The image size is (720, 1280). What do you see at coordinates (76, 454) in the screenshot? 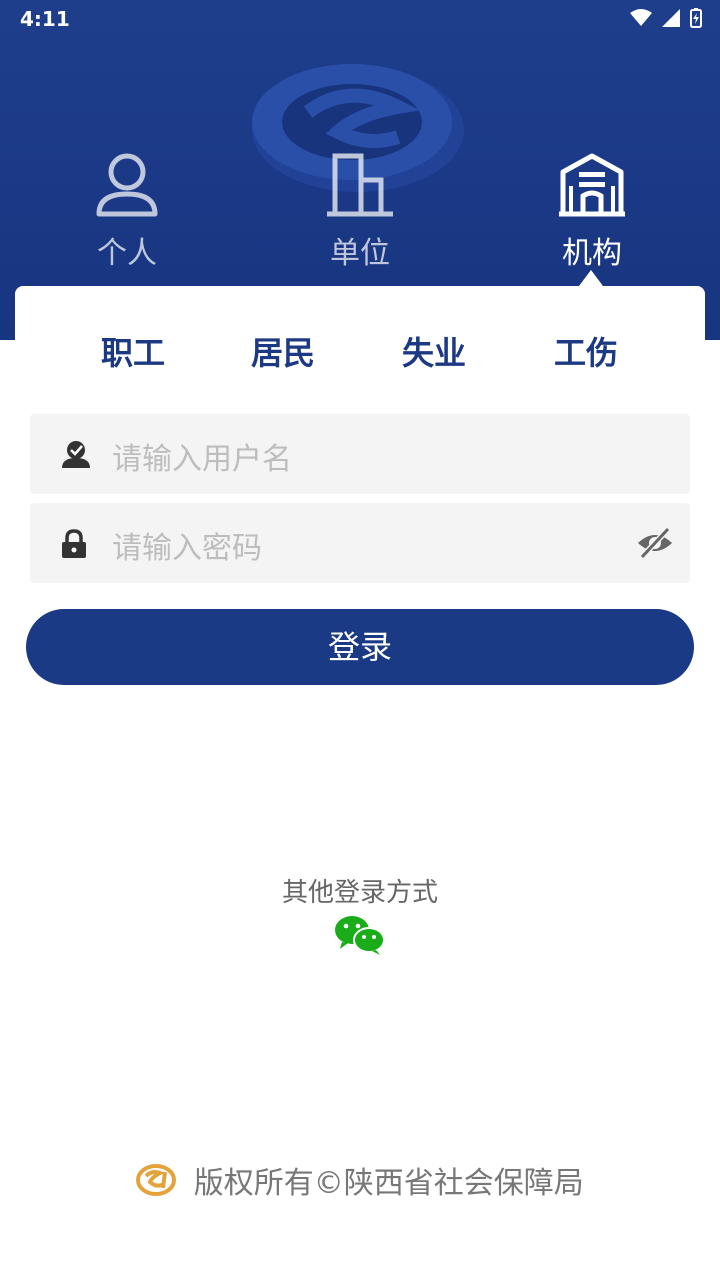
I see `user-icon` at bounding box center [76, 454].